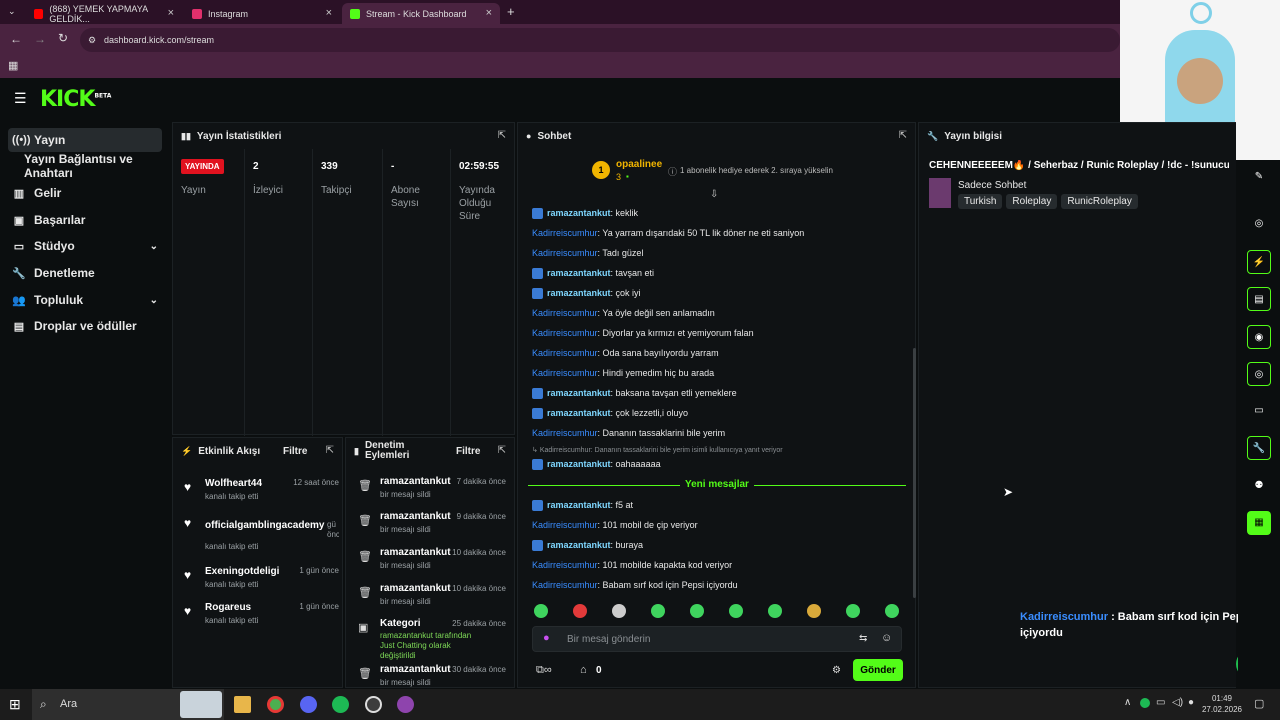 The image size is (1280, 720). Describe the element at coordinates (128, 704) in the screenshot. I see `taskbar-search: ⌕ Ara` at that location.